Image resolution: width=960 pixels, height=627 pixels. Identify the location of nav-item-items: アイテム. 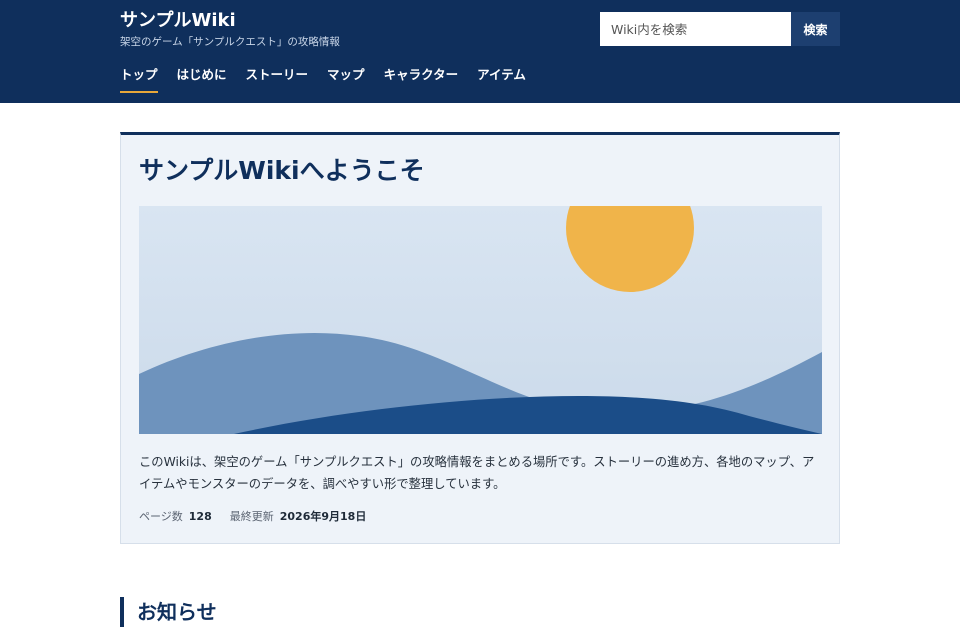
(501, 76).